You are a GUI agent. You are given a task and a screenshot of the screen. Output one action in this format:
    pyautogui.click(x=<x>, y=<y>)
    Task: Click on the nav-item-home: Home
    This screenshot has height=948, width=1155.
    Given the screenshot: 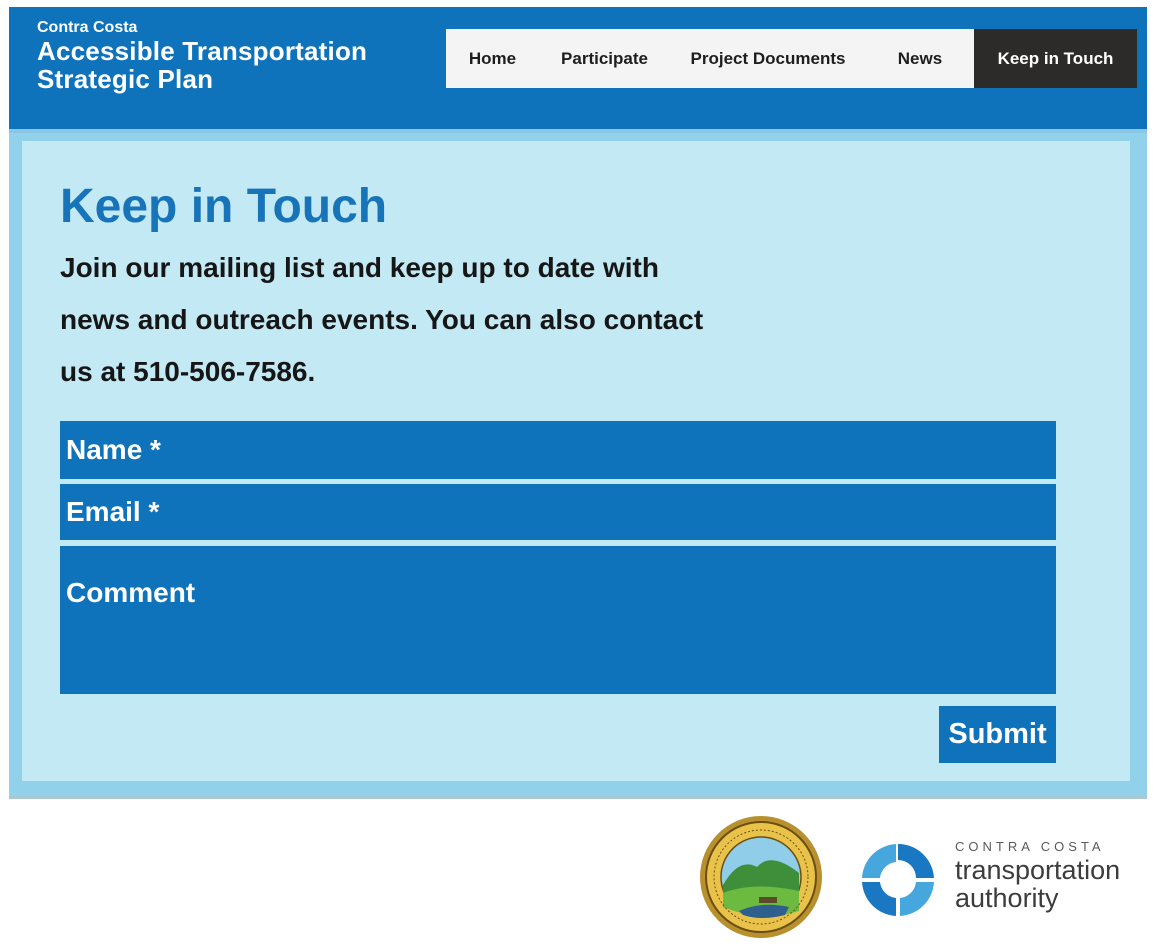 What is the action you would take?
    pyautogui.click(x=492, y=58)
    